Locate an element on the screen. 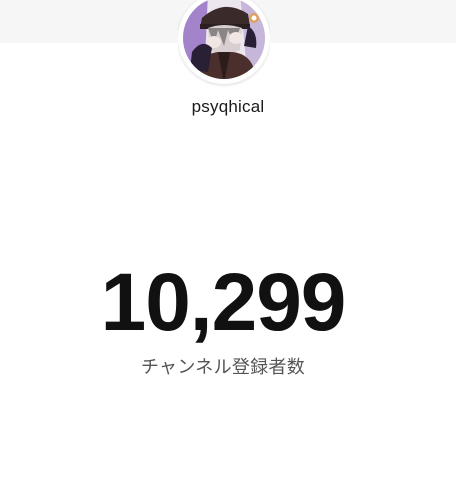 This screenshot has width=456, height=486. avatar-container is located at coordinates (224, 44).